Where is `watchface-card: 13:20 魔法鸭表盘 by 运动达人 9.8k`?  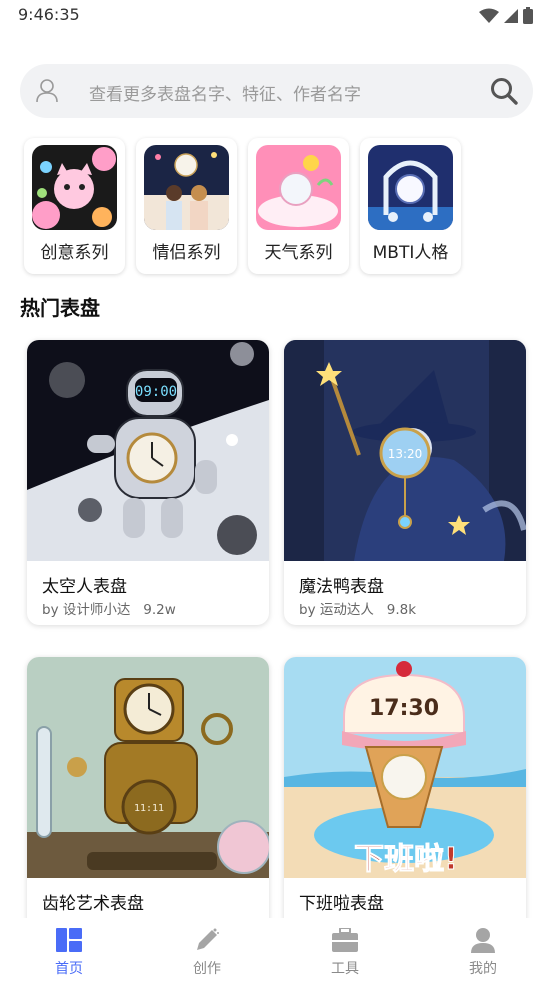
watchface-card: 13:20 魔法鸭表盘 by 运动达人 9.8k is located at coordinates (405, 482).